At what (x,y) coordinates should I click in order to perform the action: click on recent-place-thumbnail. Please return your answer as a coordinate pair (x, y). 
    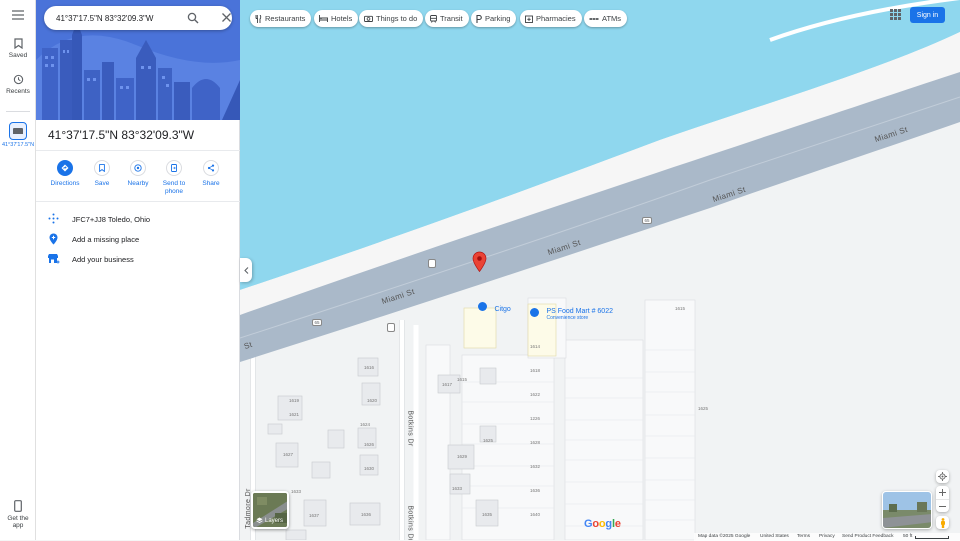
    Looking at the image, I should click on (18, 131).